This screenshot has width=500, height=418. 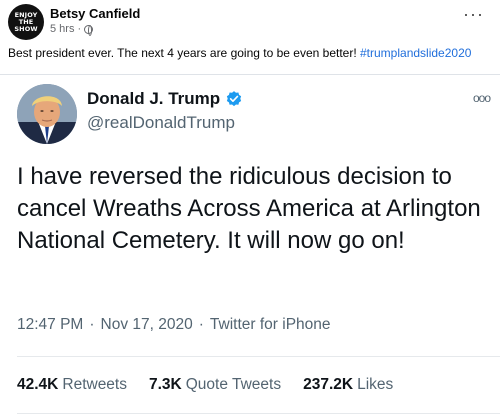 What do you see at coordinates (89, 30) in the screenshot?
I see `globe-icon` at bounding box center [89, 30].